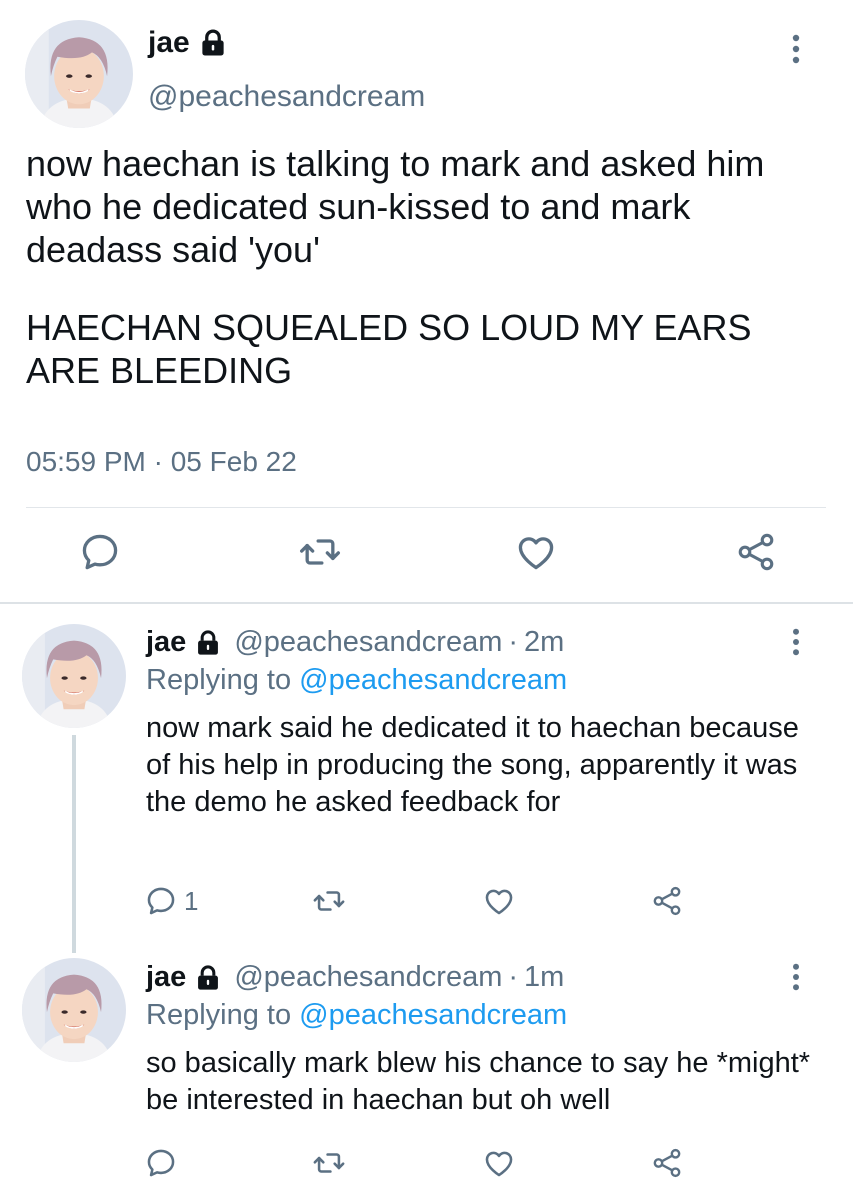 Image resolution: width=853 pixels, height=1200 pixels. I want to click on author-handle: @peachesandcream, so click(286, 97).